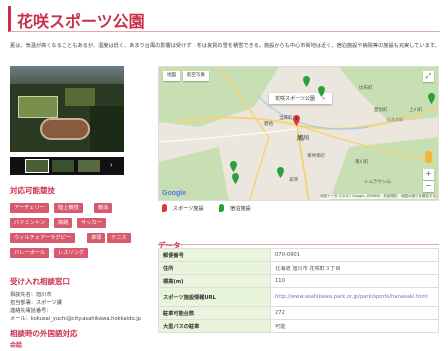 Image resolution: width=448 pixels, height=351 pixels. I want to click on map-label: 愛別町, so click(381, 110).